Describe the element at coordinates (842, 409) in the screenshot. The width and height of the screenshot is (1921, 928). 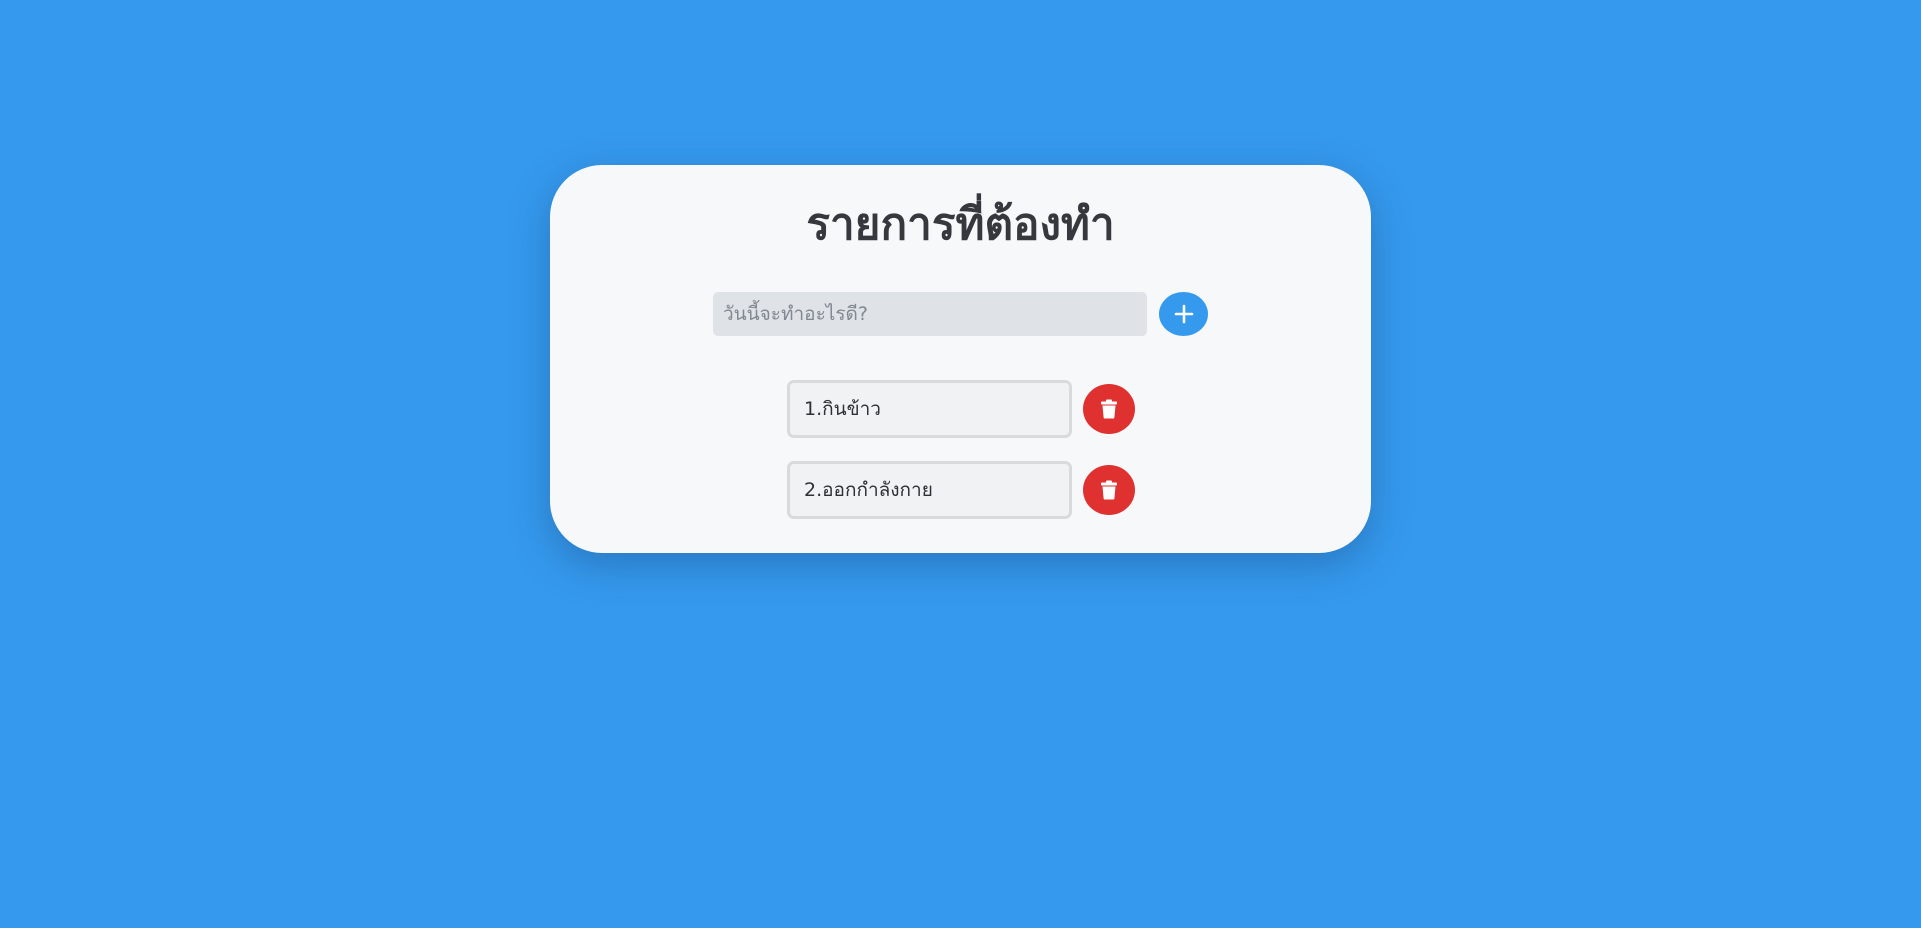
I see `todo-item-label: 1.กินข้าว` at that location.